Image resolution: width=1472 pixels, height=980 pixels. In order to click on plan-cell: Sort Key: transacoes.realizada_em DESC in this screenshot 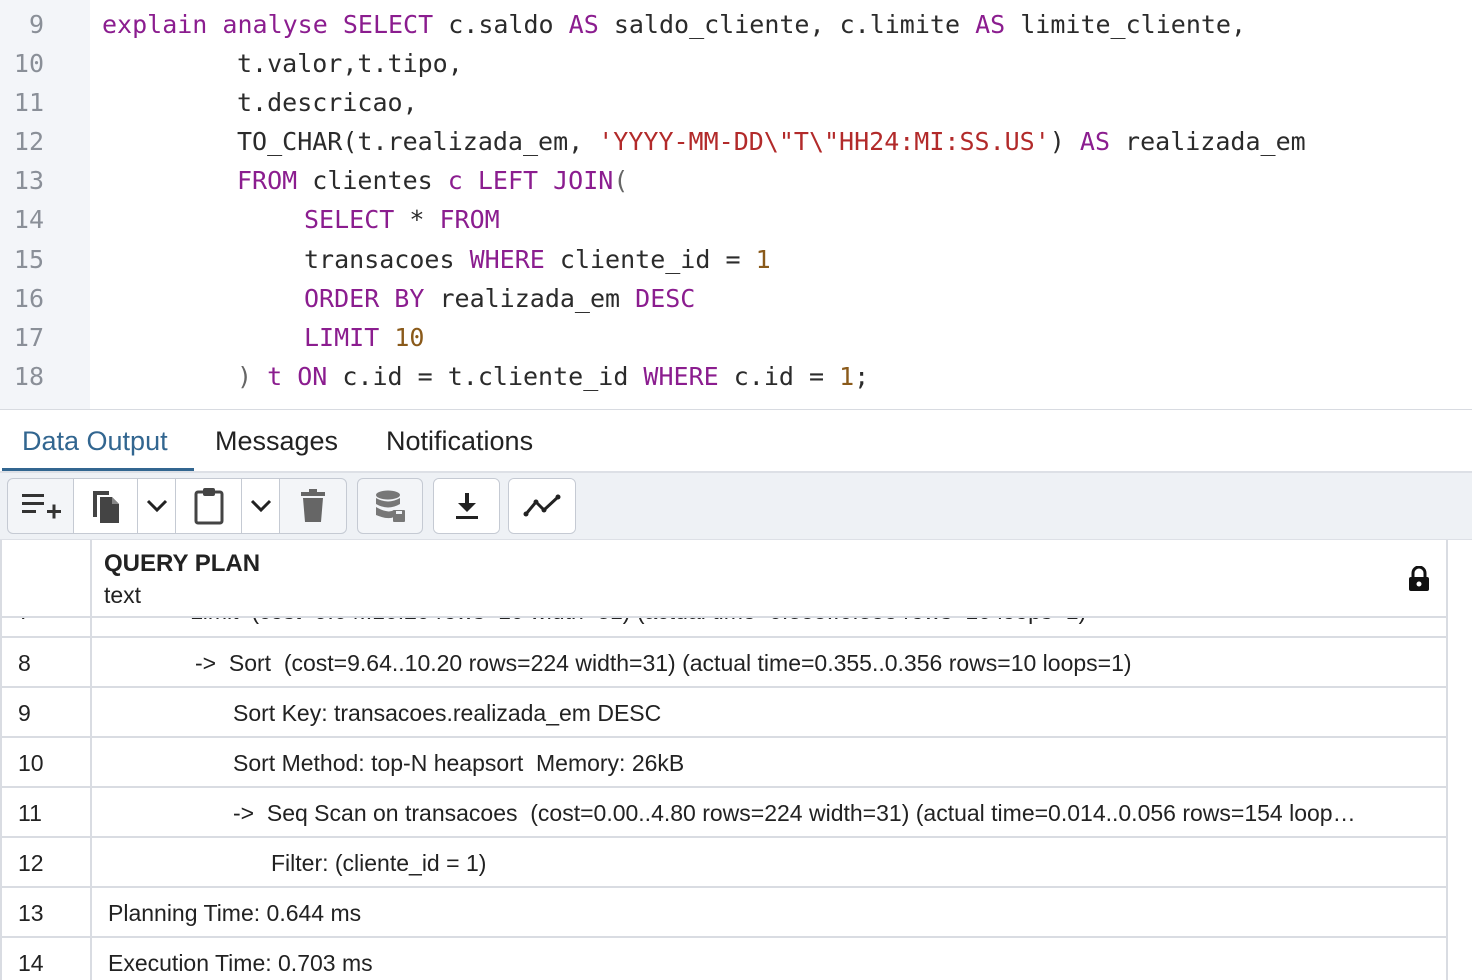, I will do `click(447, 712)`.